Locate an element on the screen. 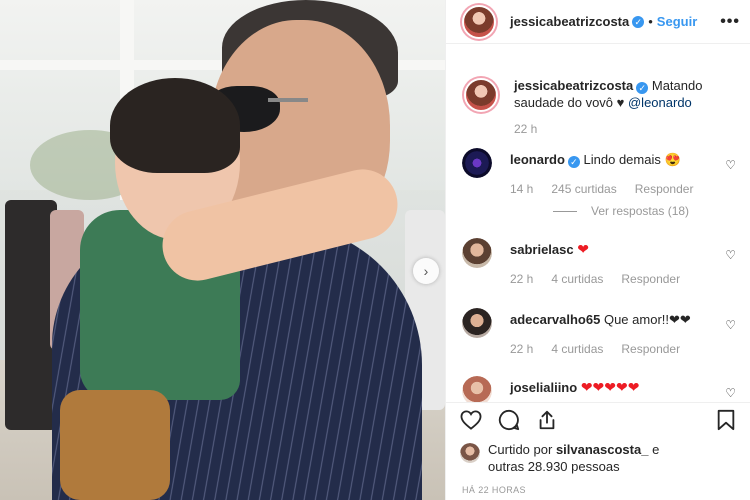 The height and width of the screenshot is (500, 750). heart-icon is located at coordinates (471, 422).